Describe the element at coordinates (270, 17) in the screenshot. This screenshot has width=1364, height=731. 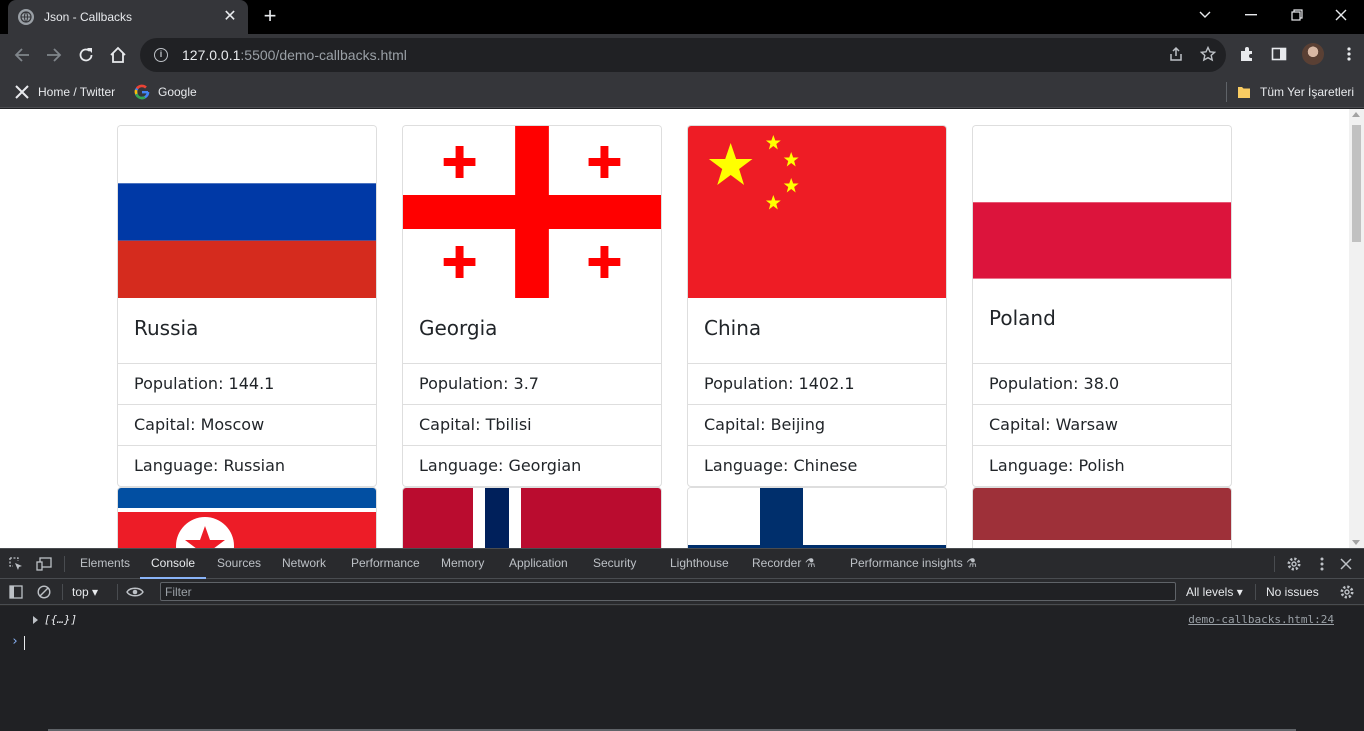
I see `new-tab-button: +` at that location.